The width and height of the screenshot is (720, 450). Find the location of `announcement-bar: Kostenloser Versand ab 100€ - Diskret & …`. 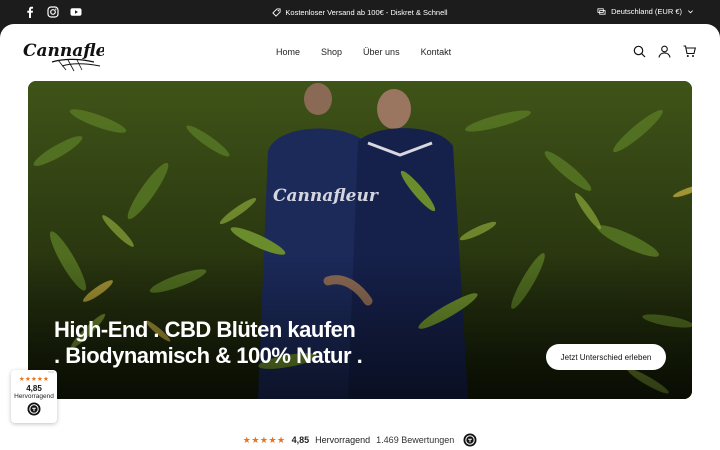

announcement-bar: Kostenloser Versand ab 100€ - Diskret & … is located at coordinates (360, 12).